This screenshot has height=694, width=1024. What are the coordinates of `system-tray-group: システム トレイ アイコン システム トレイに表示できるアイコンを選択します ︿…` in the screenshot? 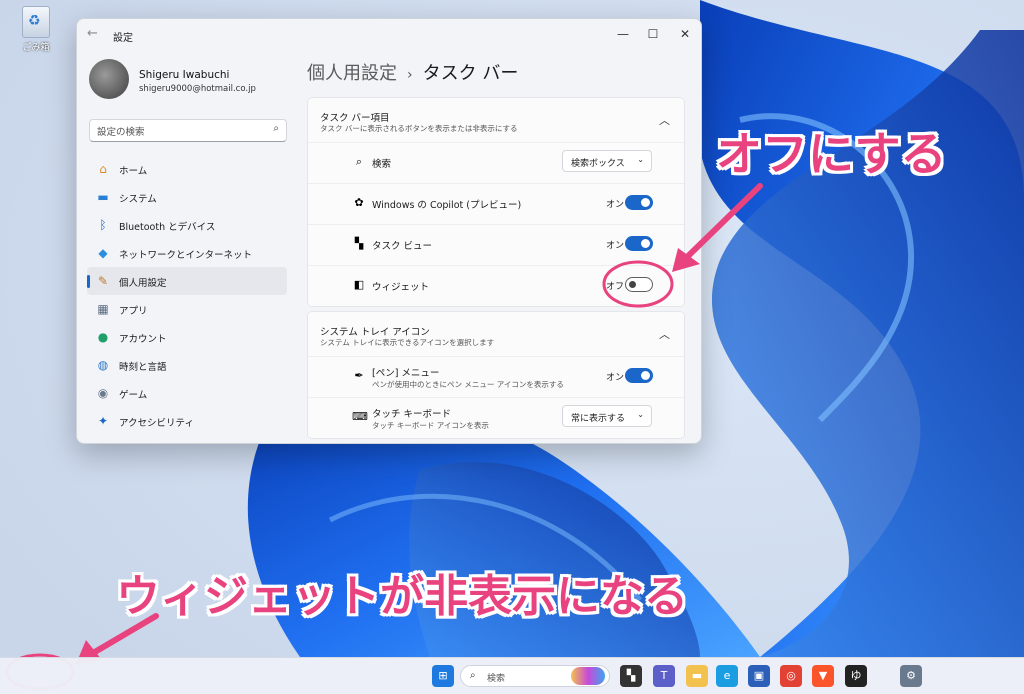 It's located at (496, 375).